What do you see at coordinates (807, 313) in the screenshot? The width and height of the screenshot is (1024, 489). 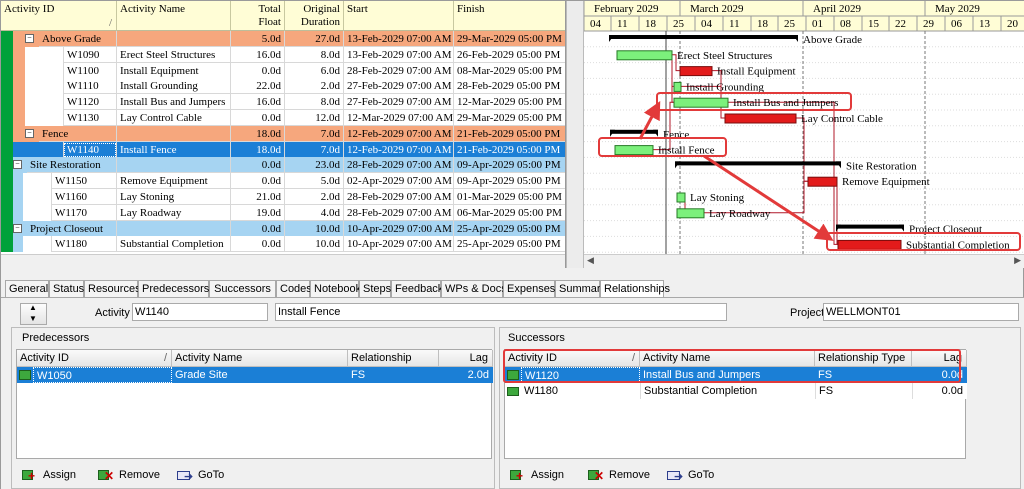 I see `project-label: Project` at bounding box center [807, 313].